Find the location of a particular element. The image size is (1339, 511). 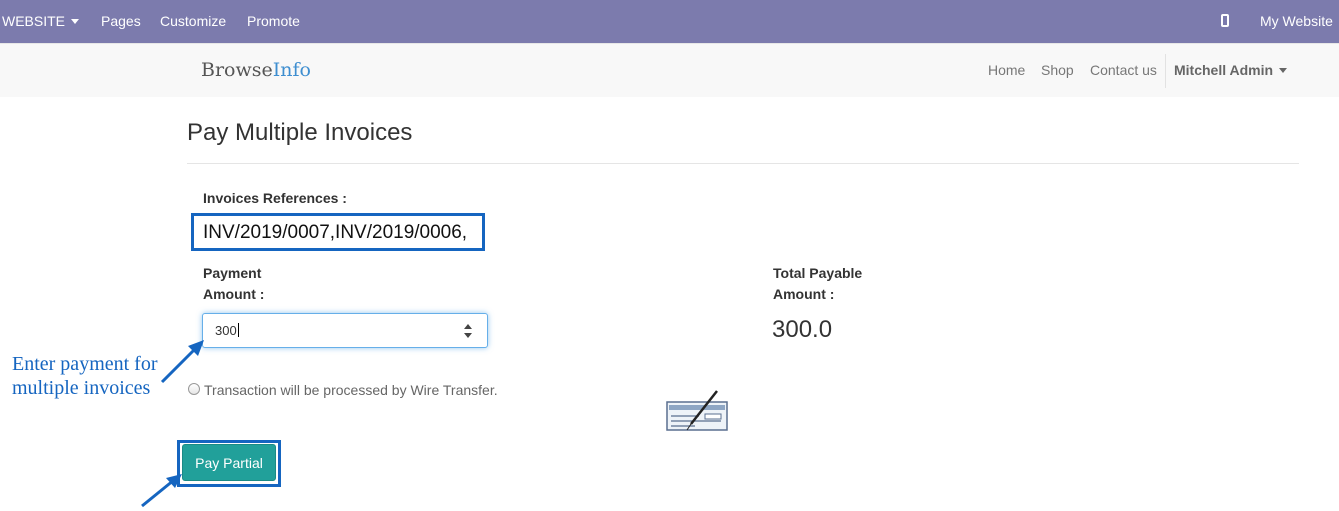

pay-partial-button: Pay Partial is located at coordinates (229, 462).